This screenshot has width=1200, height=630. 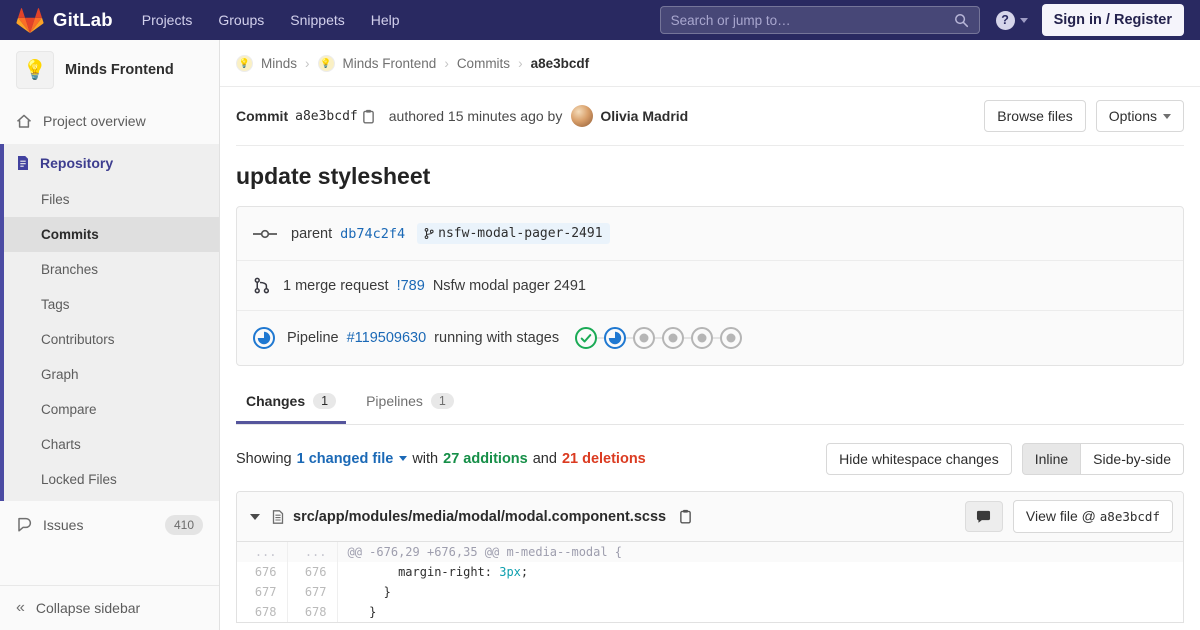 What do you see at coordinates (291, 402) in the screenshot?
I see `tab-changes: Changes 1` at bounding box center [291, 402].